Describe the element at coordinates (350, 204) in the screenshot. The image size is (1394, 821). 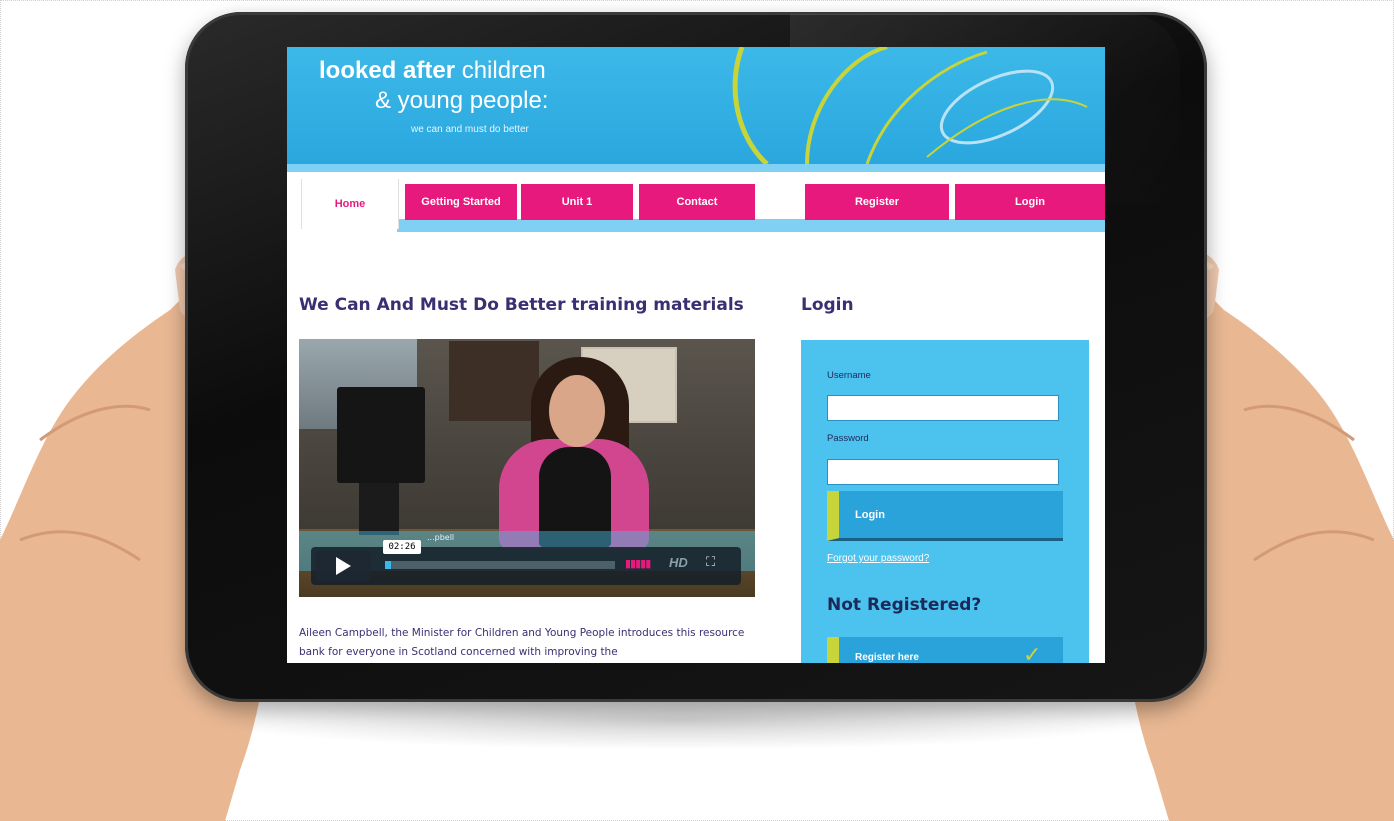
I see `nav-home-tab: Home` at that location.